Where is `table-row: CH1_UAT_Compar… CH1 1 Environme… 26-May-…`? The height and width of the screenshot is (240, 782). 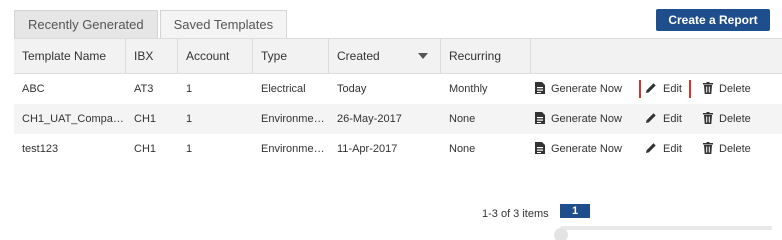
table-row: CH1_UAT_Compar… CH1 1 Environme… 26-May-… is located at coordinates (398, 119).